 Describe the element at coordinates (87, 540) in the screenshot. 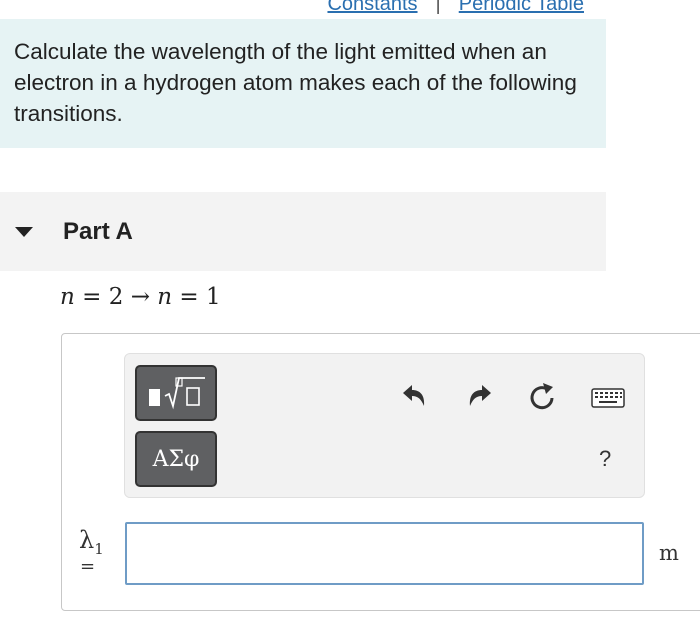

I see `lambda-symbol: λ` at that location.